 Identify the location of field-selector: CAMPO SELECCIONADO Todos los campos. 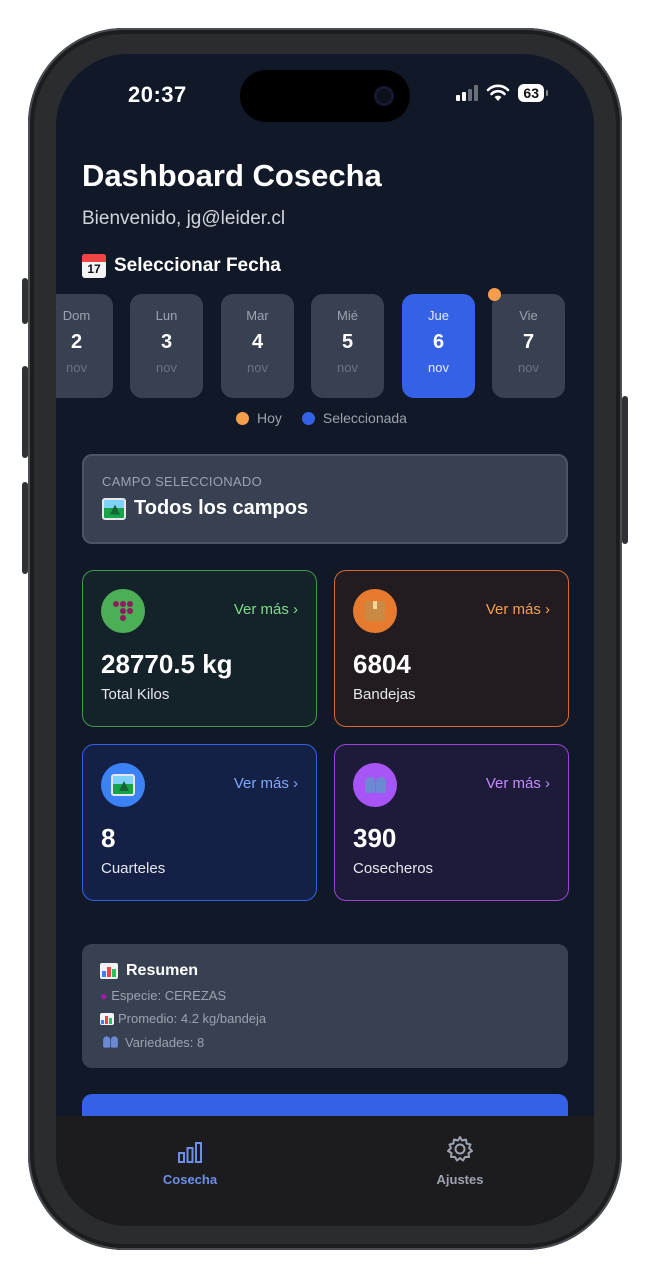
(325, 499).